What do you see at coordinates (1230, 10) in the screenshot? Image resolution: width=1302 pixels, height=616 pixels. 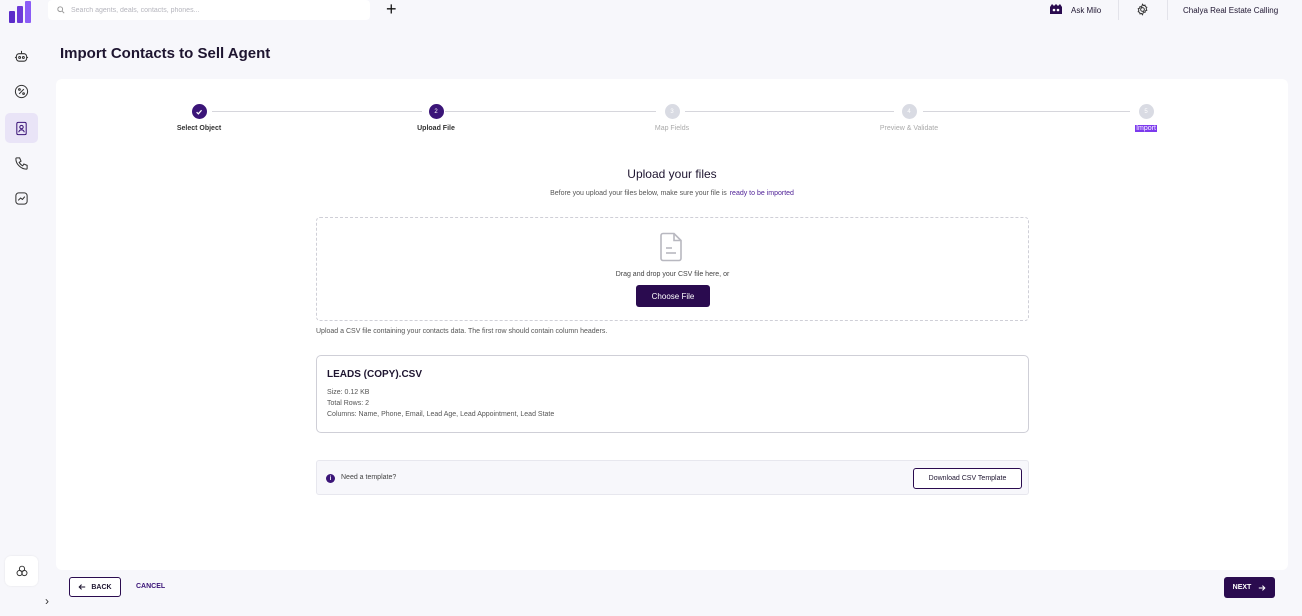 I see `workspace-name: Chalya Real Estate Calling` at bounding box center [1230, 10].